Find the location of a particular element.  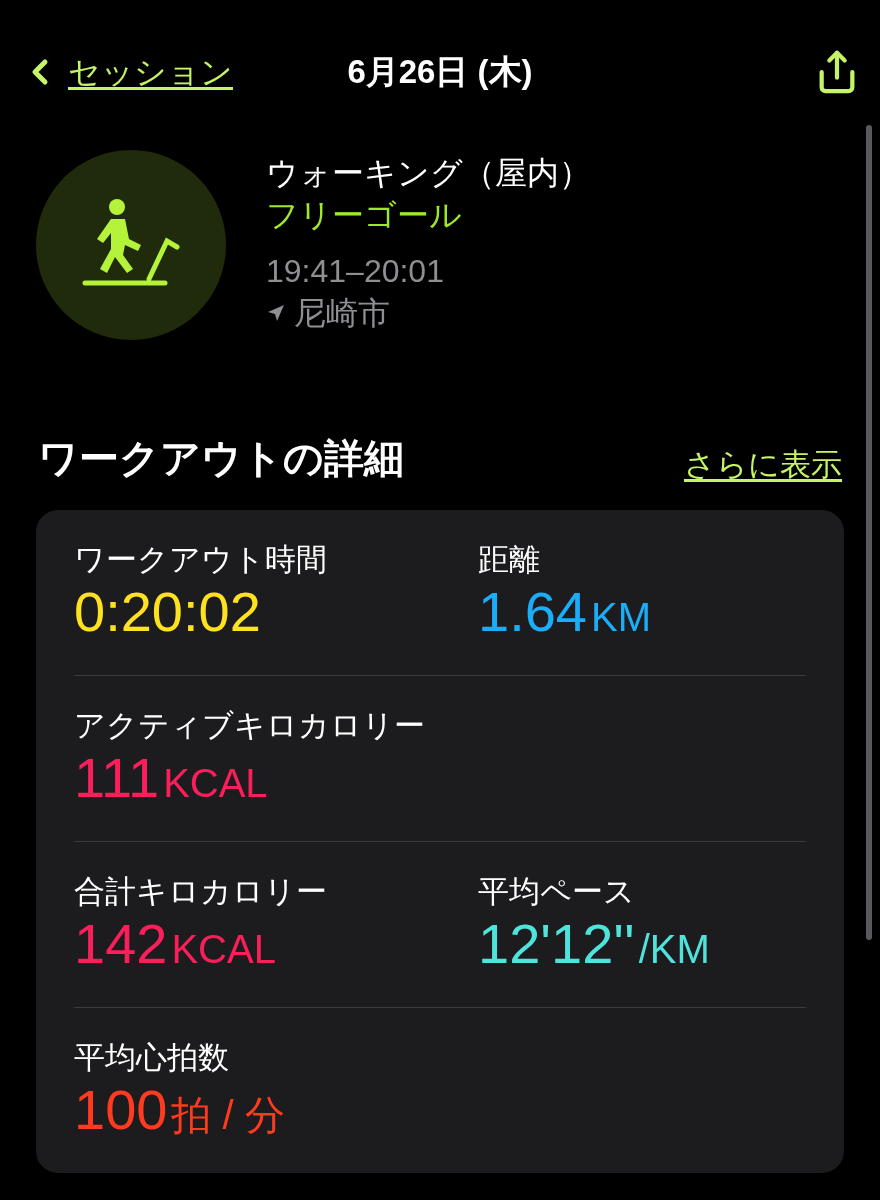

location-arrow-icon is located at coordinates (276, 313).